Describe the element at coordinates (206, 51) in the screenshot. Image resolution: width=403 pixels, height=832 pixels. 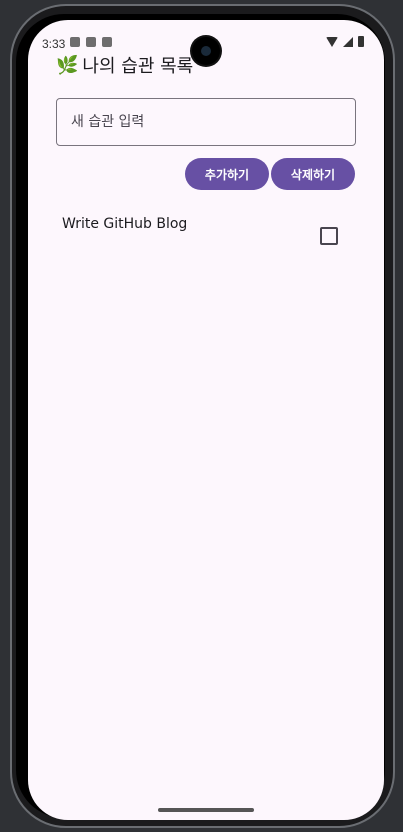
I see `front-camera` at that location.